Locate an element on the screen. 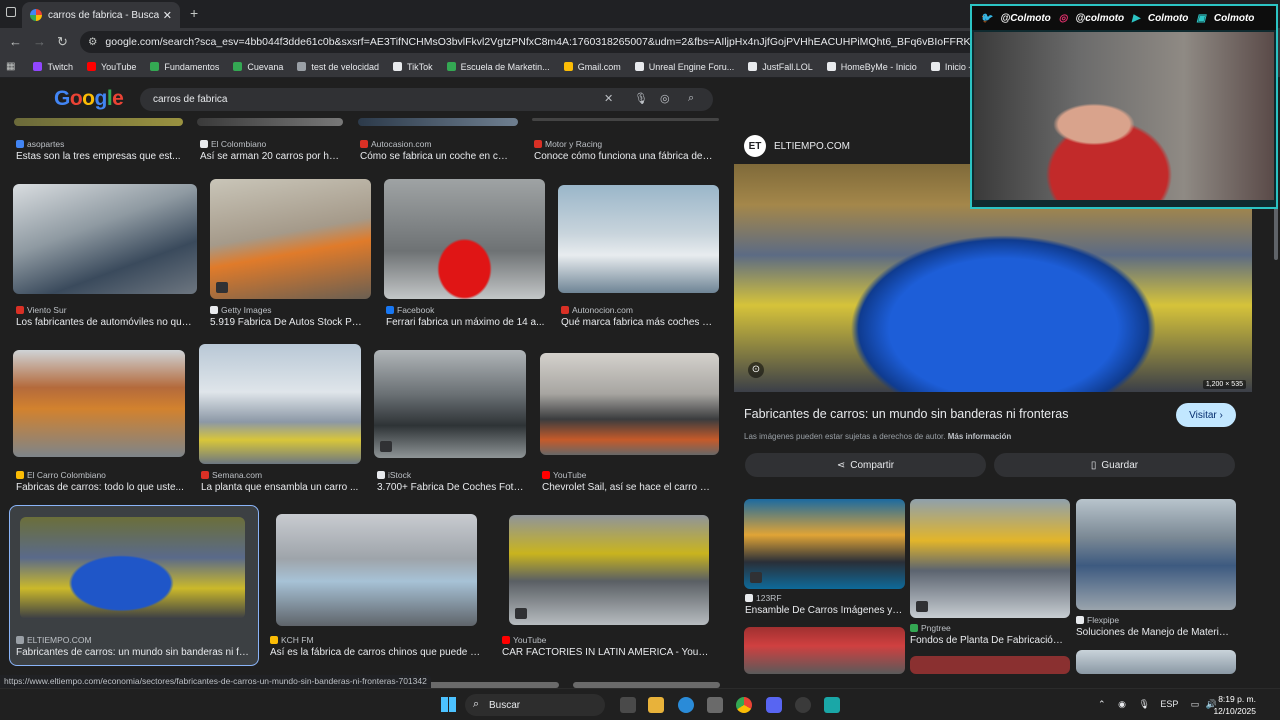  chrome-icon is located at coordinates (744, 705).